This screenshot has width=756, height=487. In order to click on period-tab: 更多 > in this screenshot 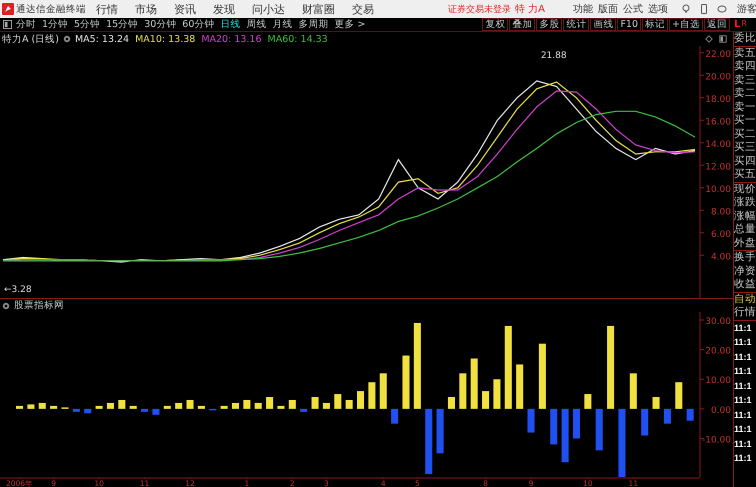, I will do `click(350, 24)`.